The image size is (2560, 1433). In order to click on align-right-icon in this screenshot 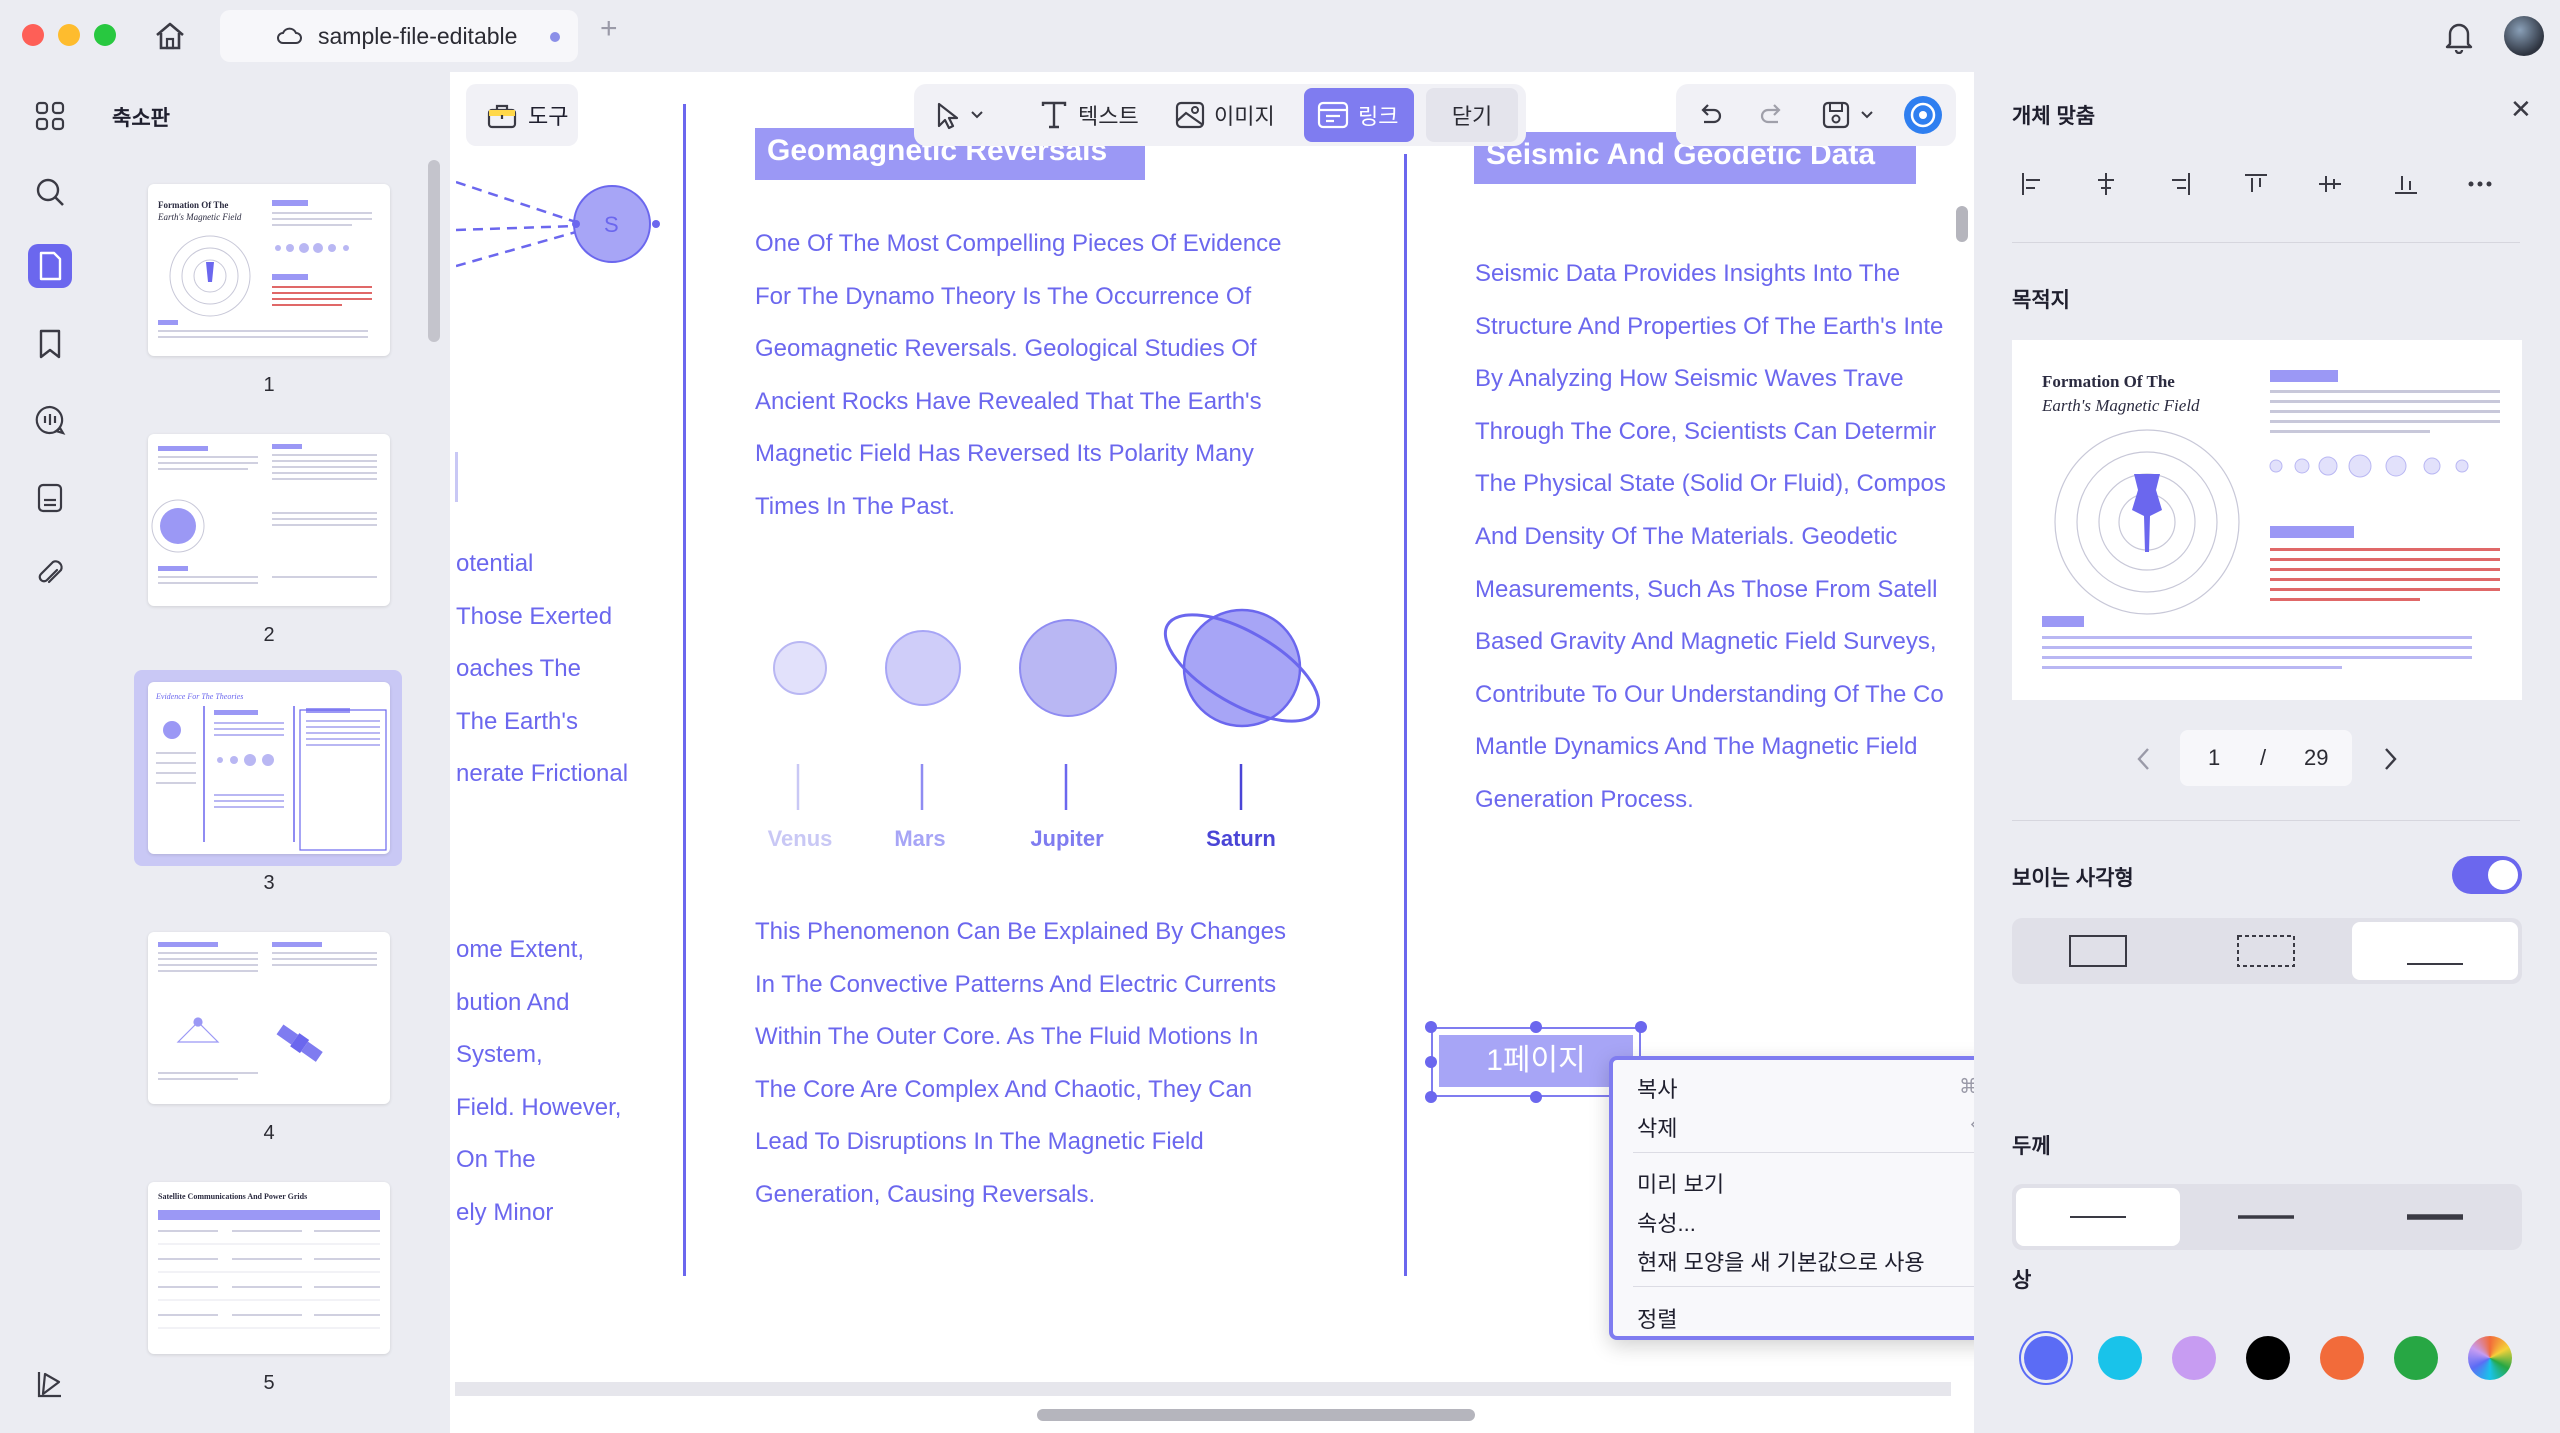, I will do `click(2180, 184)`.